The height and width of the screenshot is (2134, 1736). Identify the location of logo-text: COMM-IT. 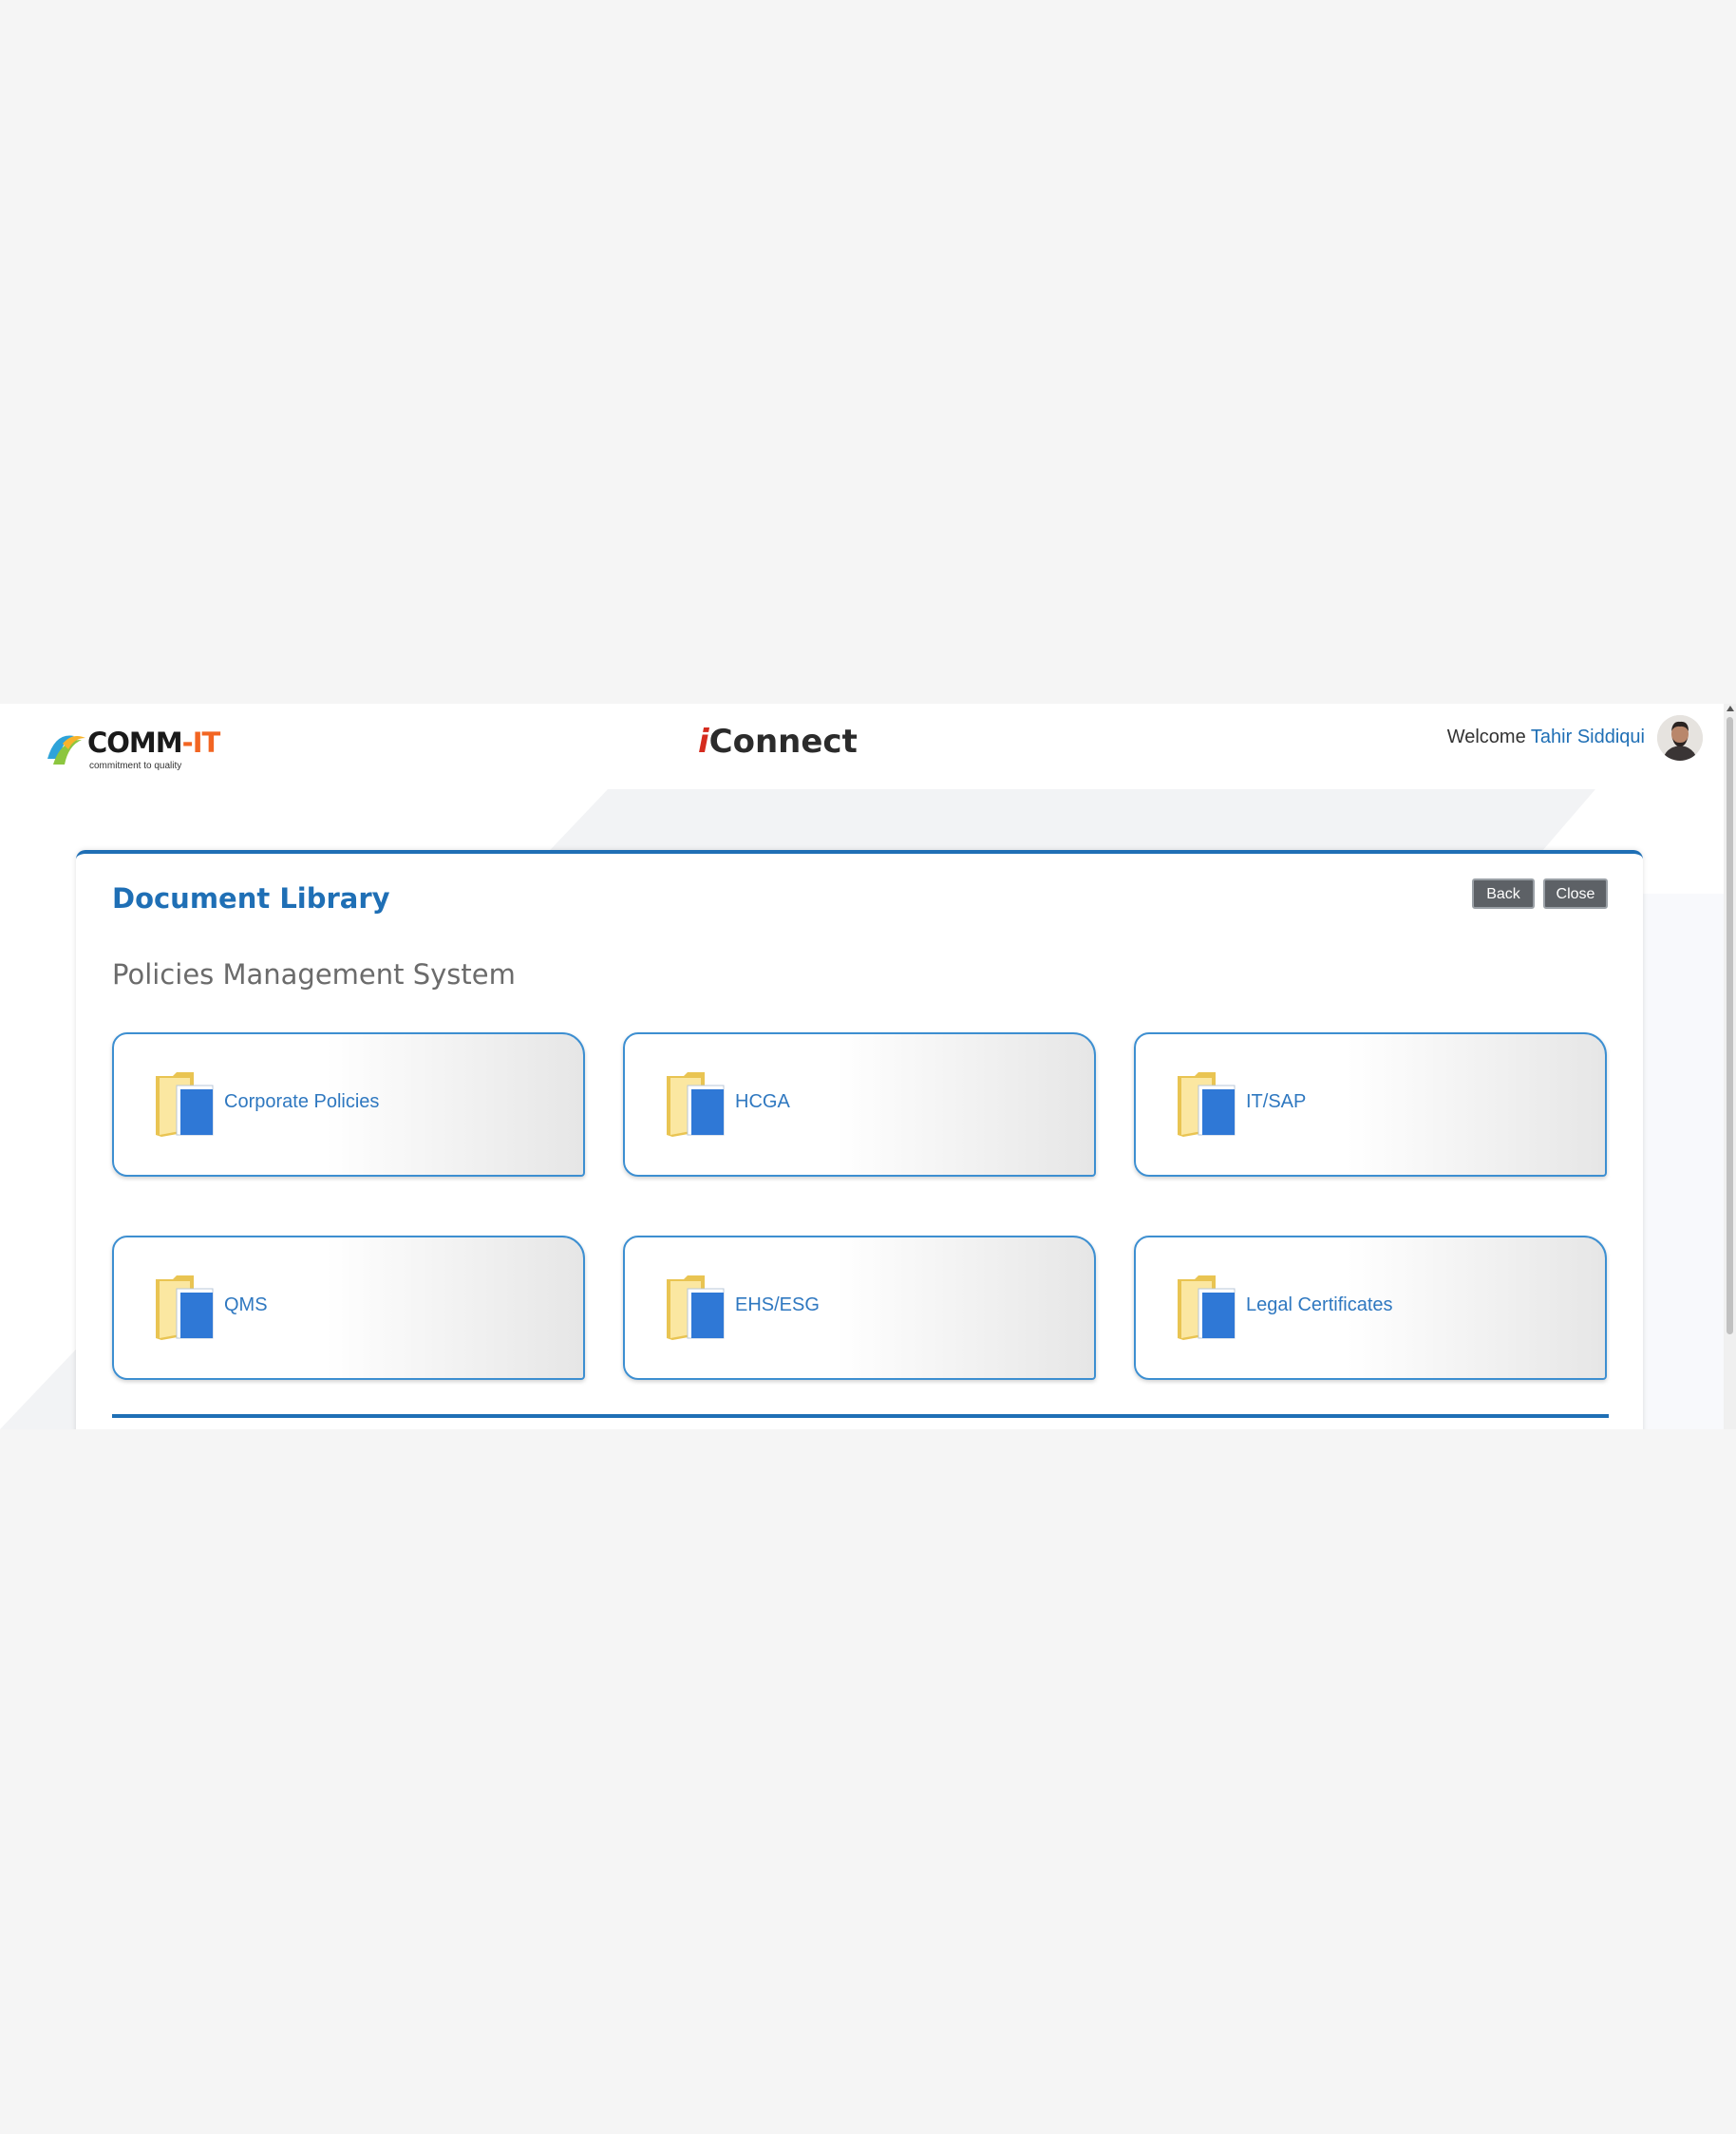
(153, 743).